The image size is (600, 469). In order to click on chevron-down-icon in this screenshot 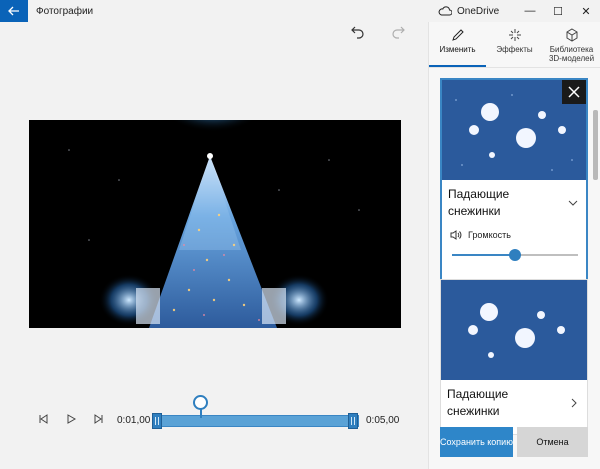, I will do `click(573, 203)`.